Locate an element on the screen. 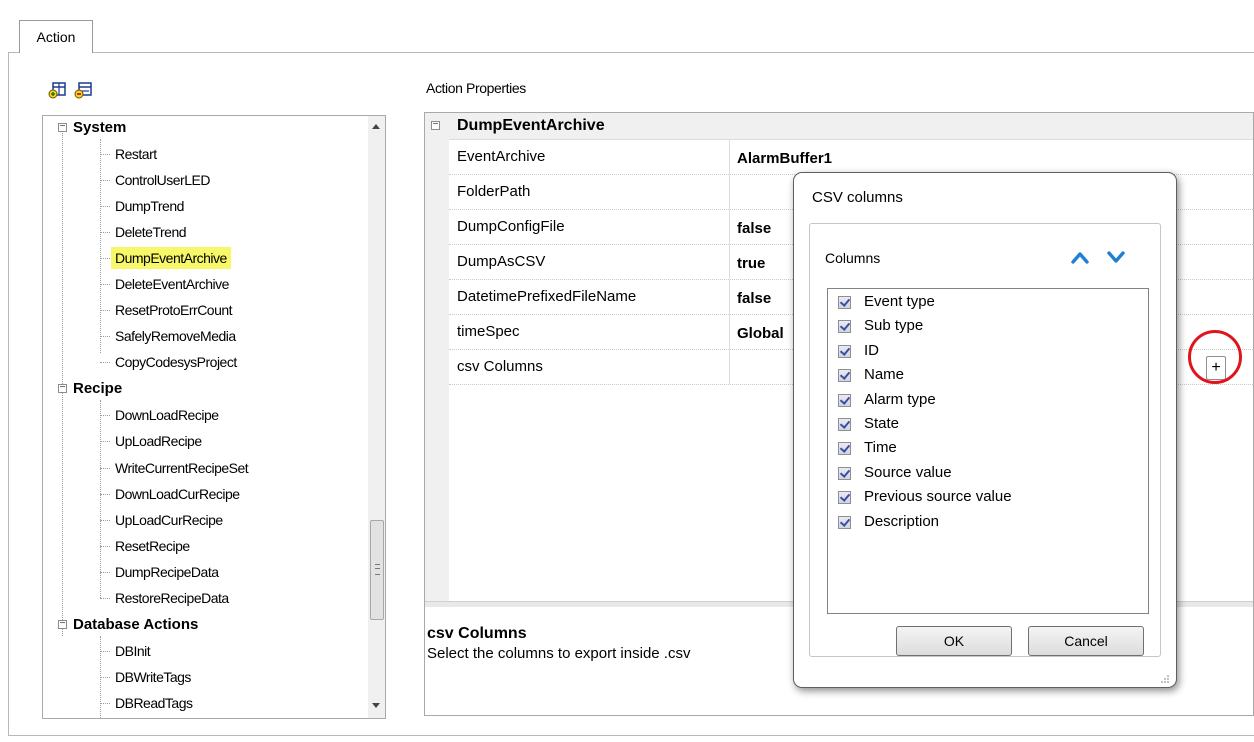  property-name: DatetimePrefixedFileName is located at coordinates (547, 296).